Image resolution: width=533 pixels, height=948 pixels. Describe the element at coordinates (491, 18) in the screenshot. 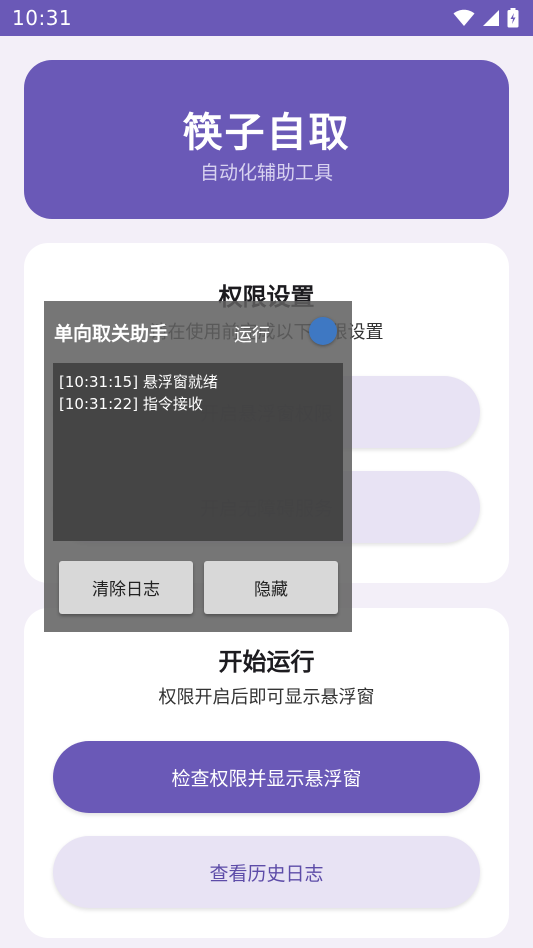

I see `signal-icon` at that location.